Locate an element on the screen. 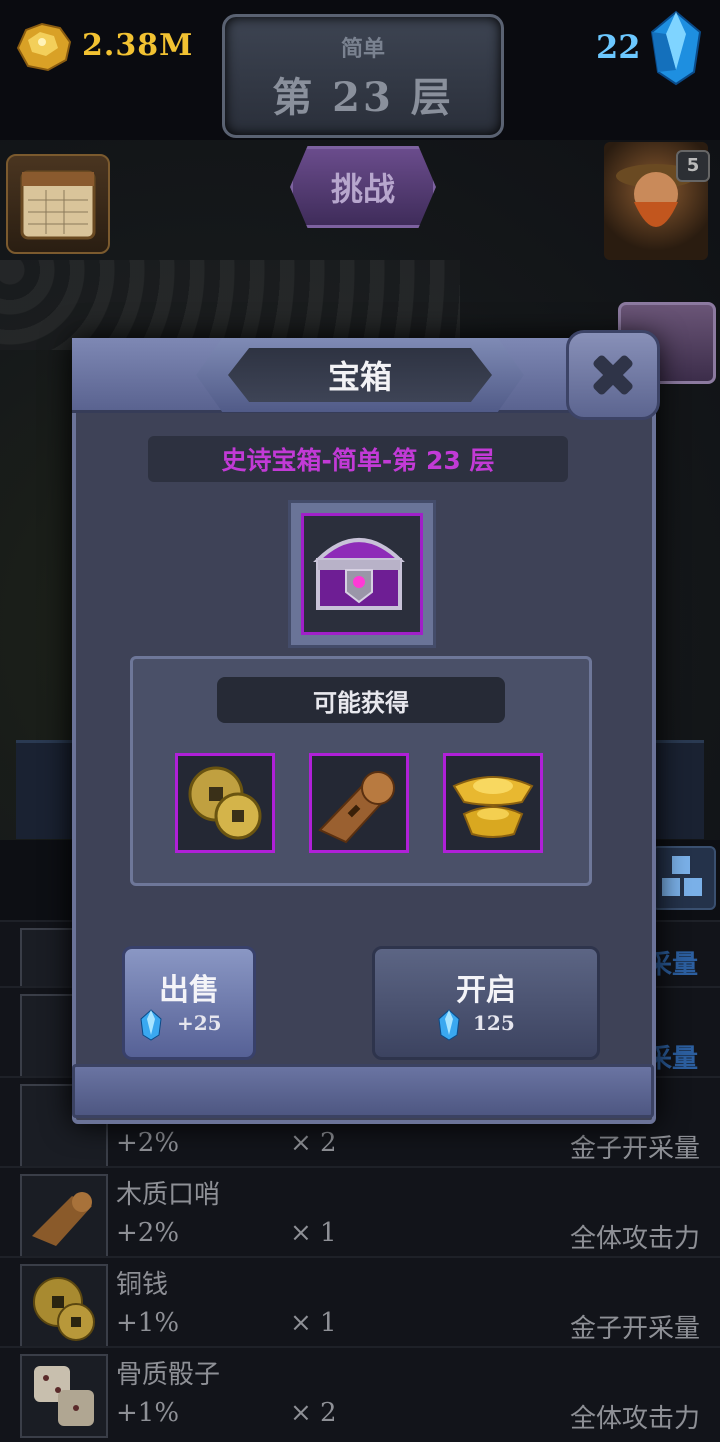 This screenshot has width=720, height=1442. open-button: 开启 125 is located at coordinates (486, 1003).